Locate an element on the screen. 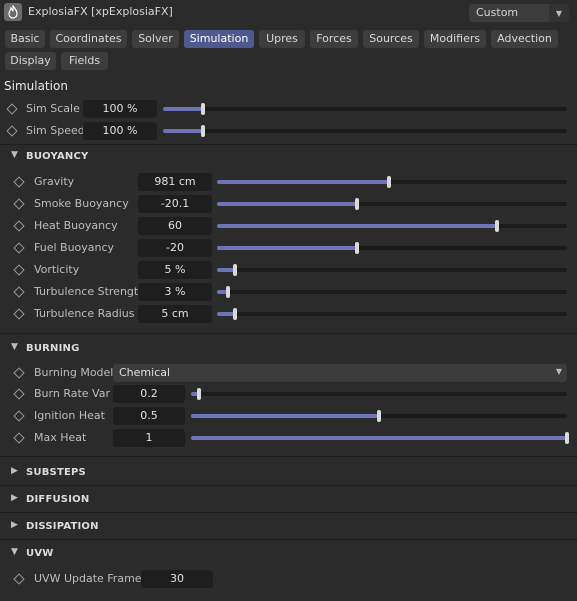  value-field: 5 % is located at coordinates (175, 270).